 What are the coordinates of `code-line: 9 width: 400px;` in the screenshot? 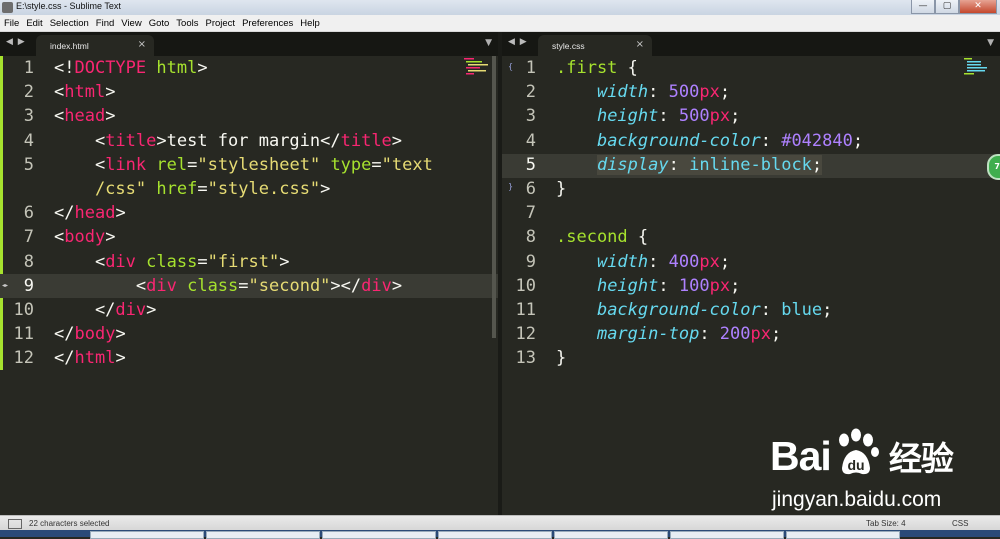 It's located at (751, 262).